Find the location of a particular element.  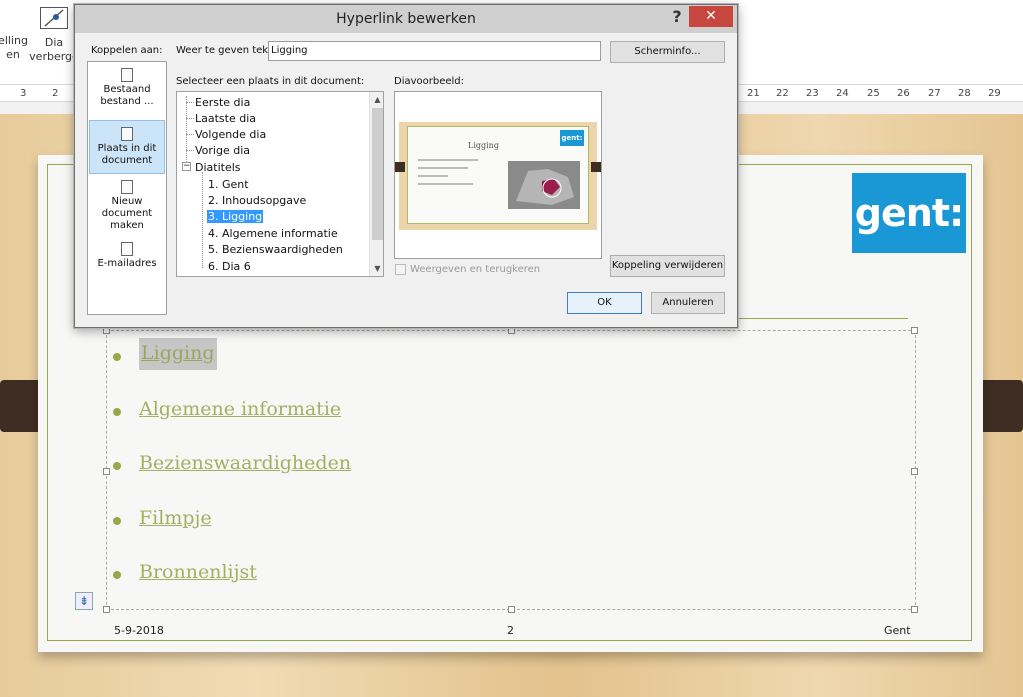

preview-slide-content: gent: Ligging is located at coordinates (498, 175).